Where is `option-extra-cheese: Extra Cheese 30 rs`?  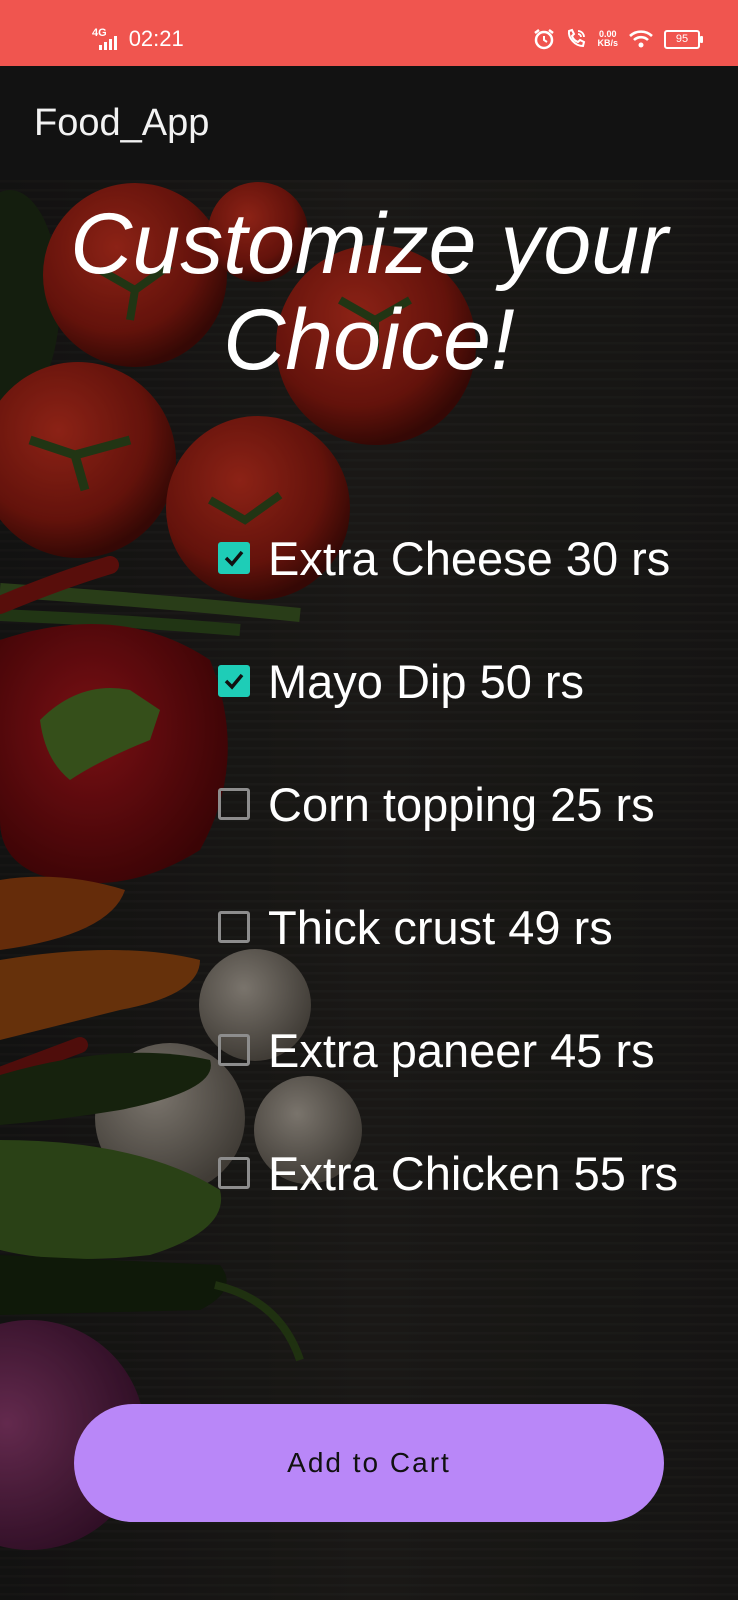
option-extra-cheese: Extra Cheese 30 rs is located at coordinates (444, 558).